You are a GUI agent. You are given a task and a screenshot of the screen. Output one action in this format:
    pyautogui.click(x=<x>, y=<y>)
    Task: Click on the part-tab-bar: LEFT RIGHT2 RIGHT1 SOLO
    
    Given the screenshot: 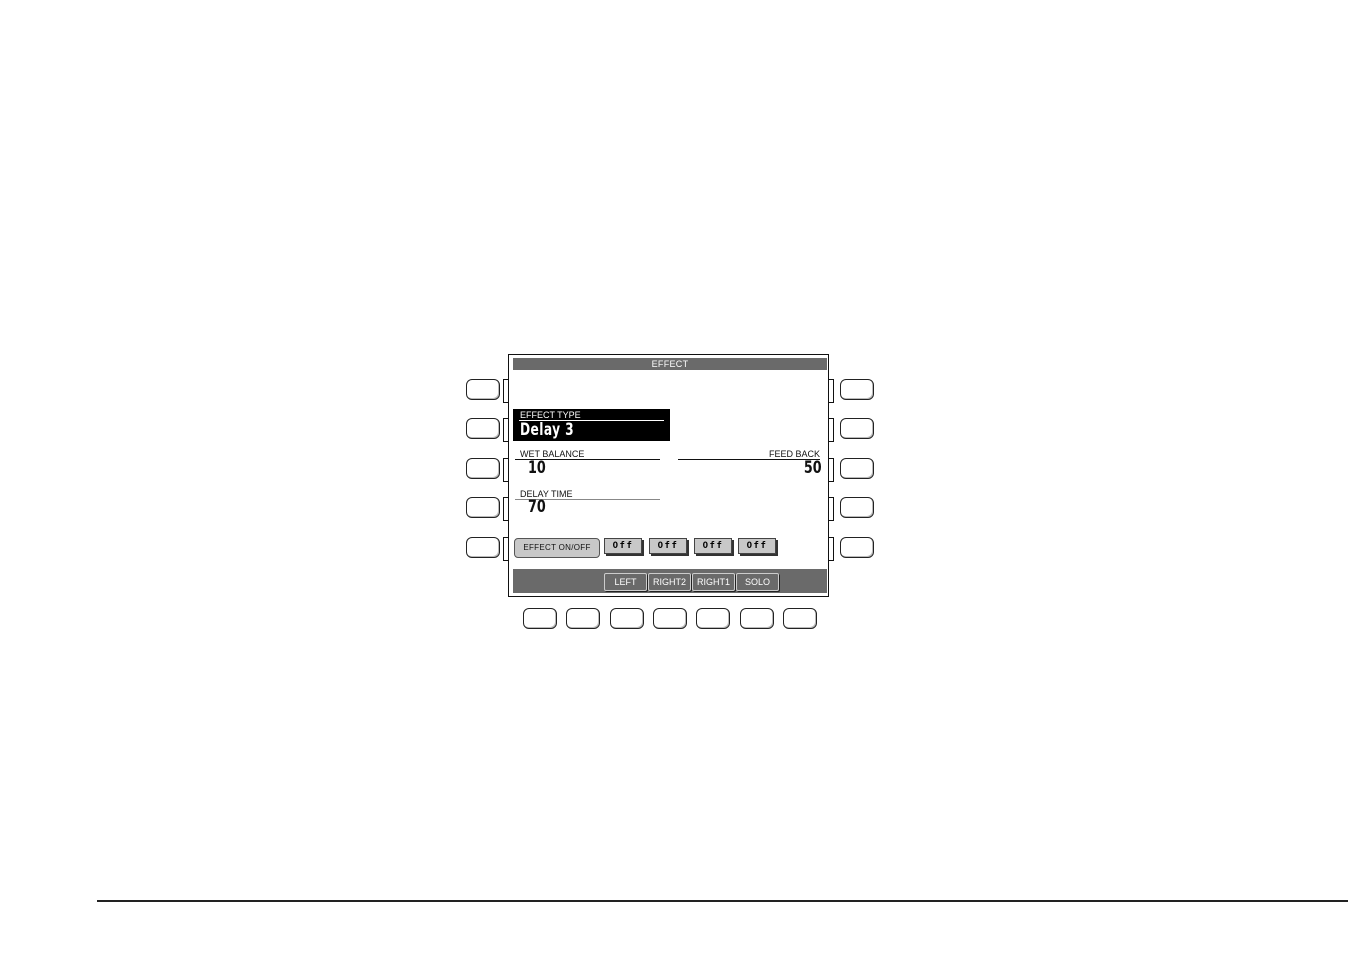 What is the action you would take?
    pyautogui.click(x=670, y=581)
    